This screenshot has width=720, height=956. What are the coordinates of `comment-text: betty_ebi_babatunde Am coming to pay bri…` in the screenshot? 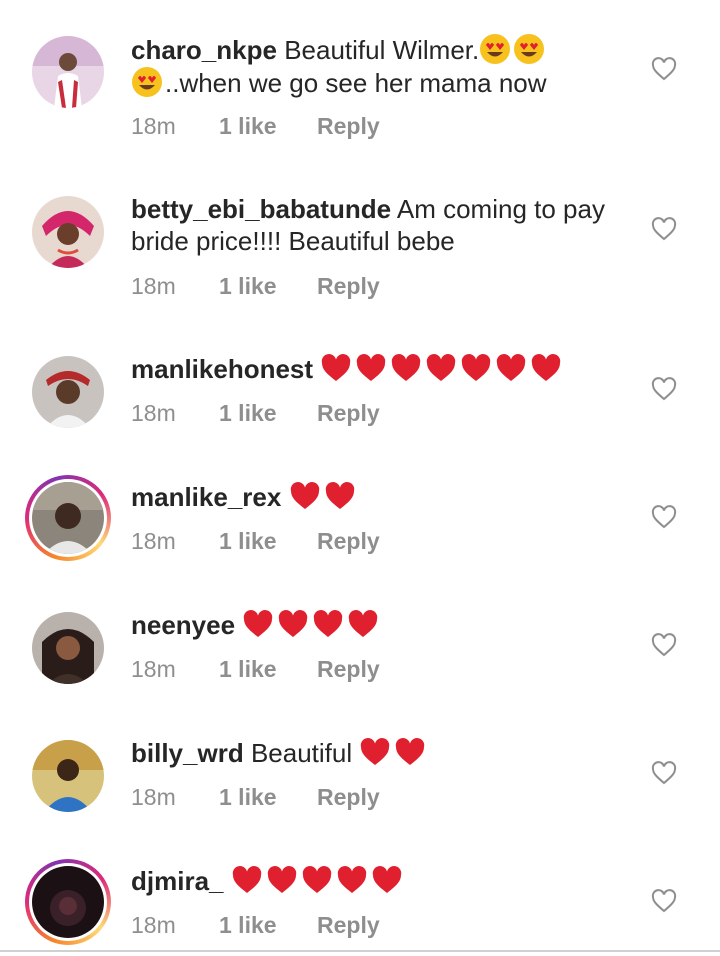 It's located at (381, 225).